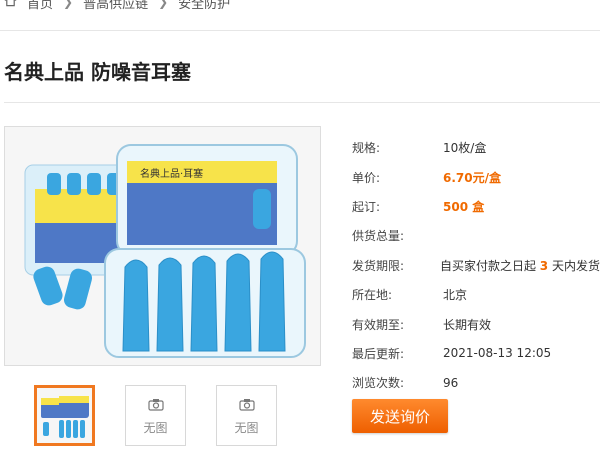 The height and width of the screenshot is (450, 600). What do you see at coordinates (455, 295) in the screenshot?
I see `detail-value: 北京` at bounding box center [455, 295].